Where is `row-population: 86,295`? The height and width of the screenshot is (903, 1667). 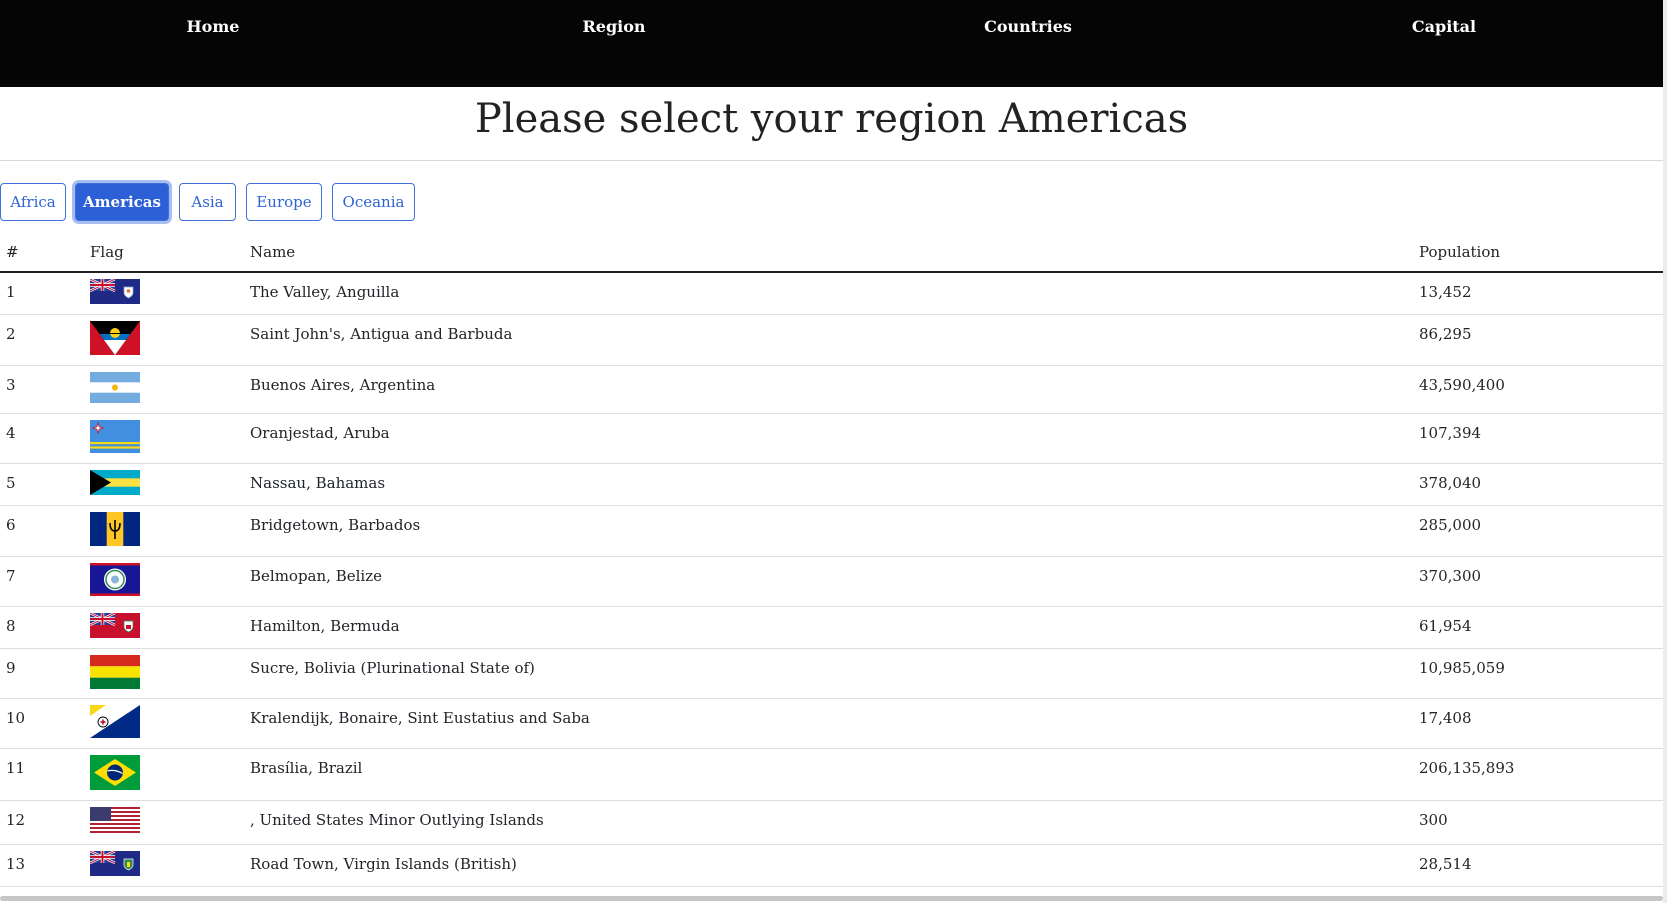 row-population: 86,295 is located at coordinates (1538, 340).